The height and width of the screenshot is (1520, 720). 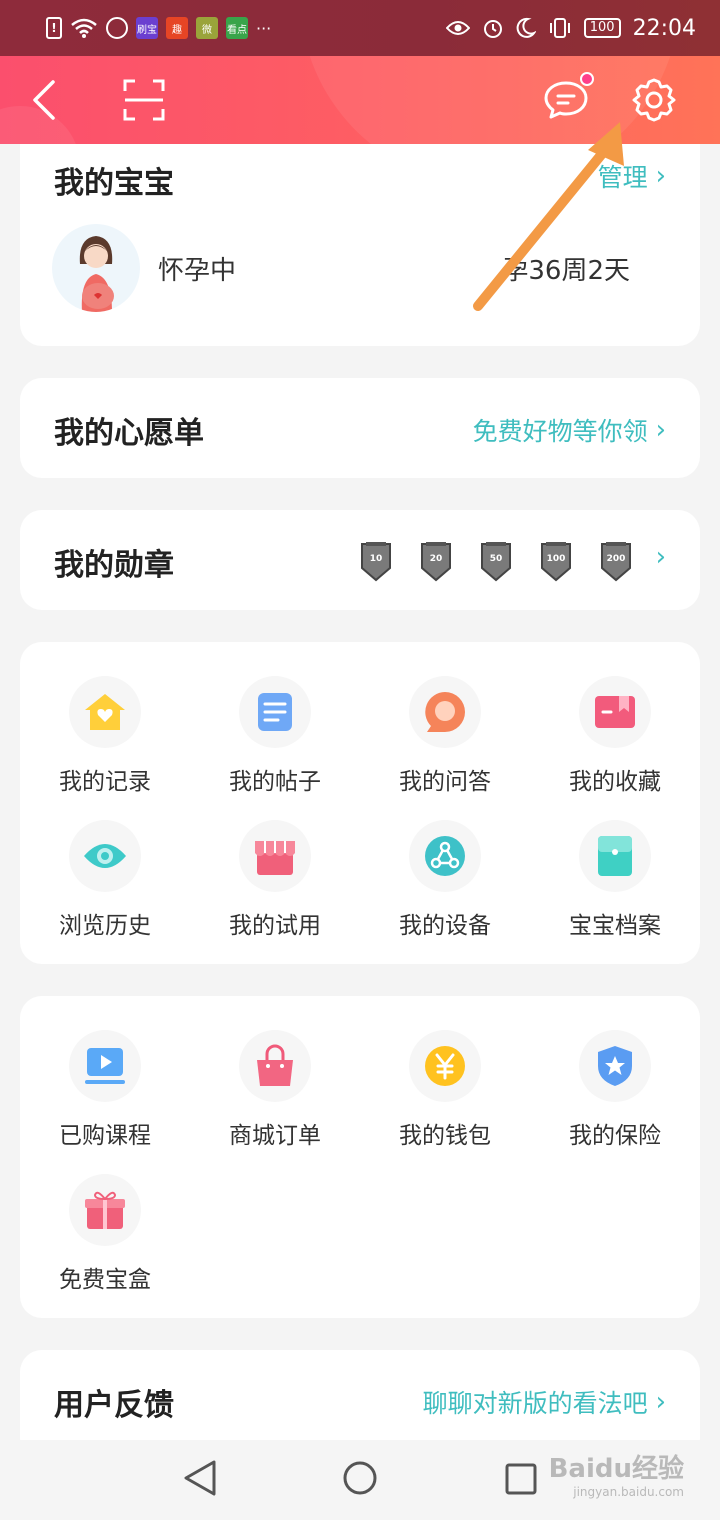 What do you see at coordinates (114, 565) in the screenshot?
I see `medals-title: 我的勋章` at bounding box center [114, 565].